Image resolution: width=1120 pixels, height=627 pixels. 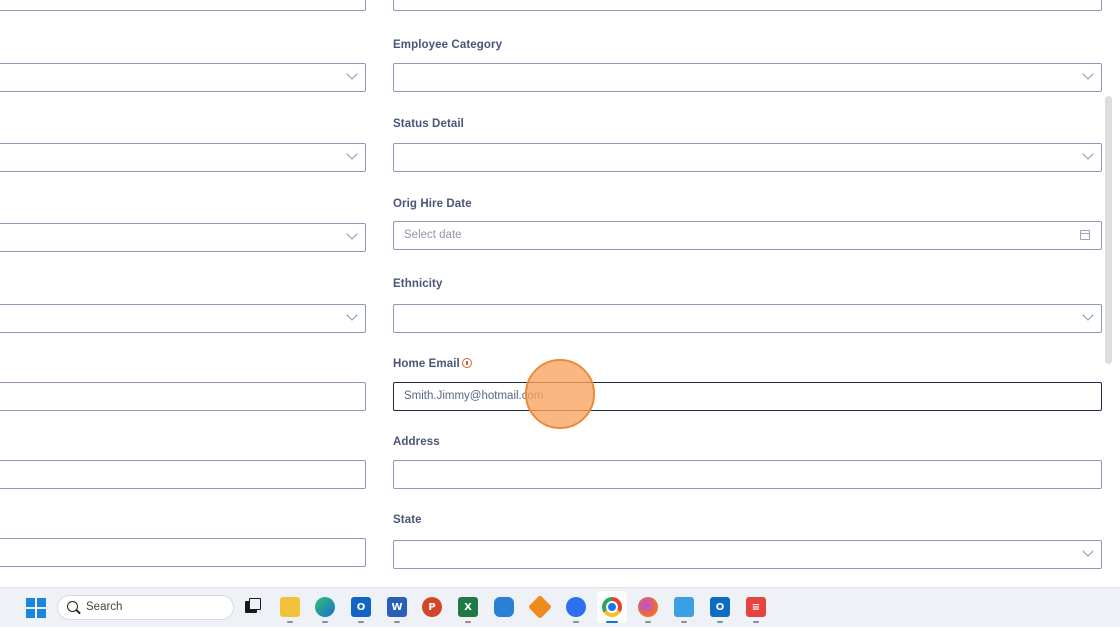 I want to click on home-email-input: Smith.Jimmy@hotmail.com, so click(x=747, y=396).